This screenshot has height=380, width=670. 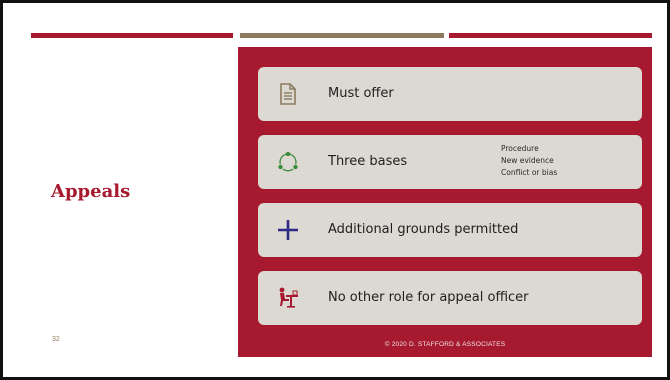 I want to click on slide-title: Appeals, so click(x=91, y=191).